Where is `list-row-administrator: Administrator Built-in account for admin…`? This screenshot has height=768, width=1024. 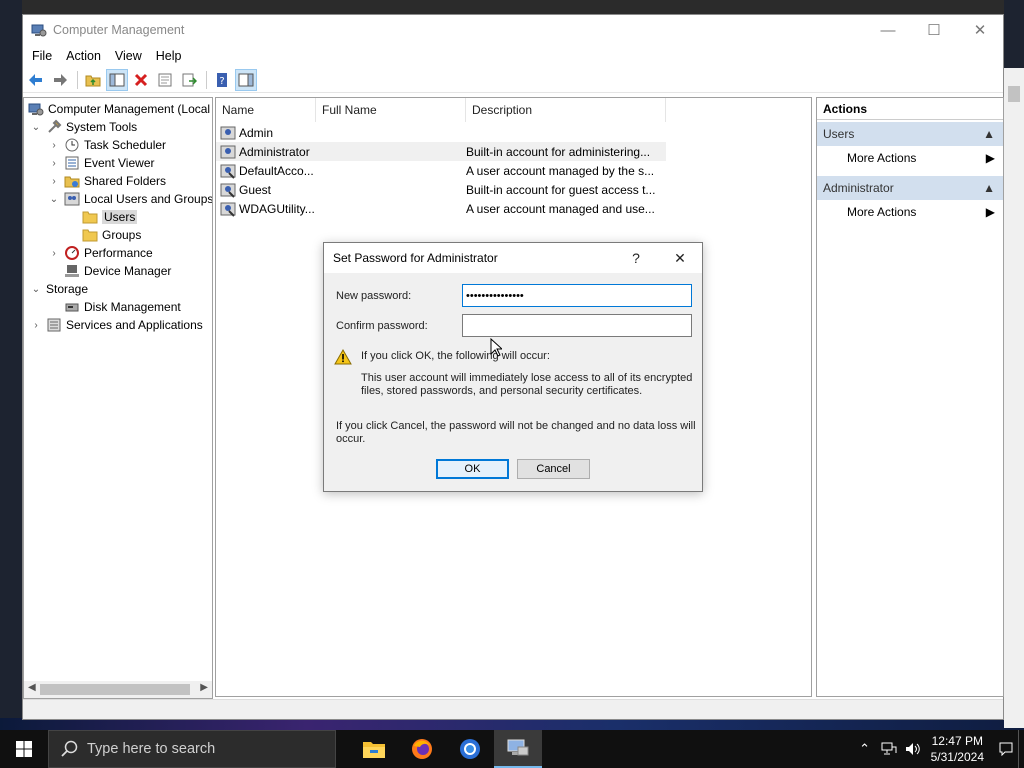 list-row-administrator: Administrator Built-in account for admin… is located at coordinates (441, 151).